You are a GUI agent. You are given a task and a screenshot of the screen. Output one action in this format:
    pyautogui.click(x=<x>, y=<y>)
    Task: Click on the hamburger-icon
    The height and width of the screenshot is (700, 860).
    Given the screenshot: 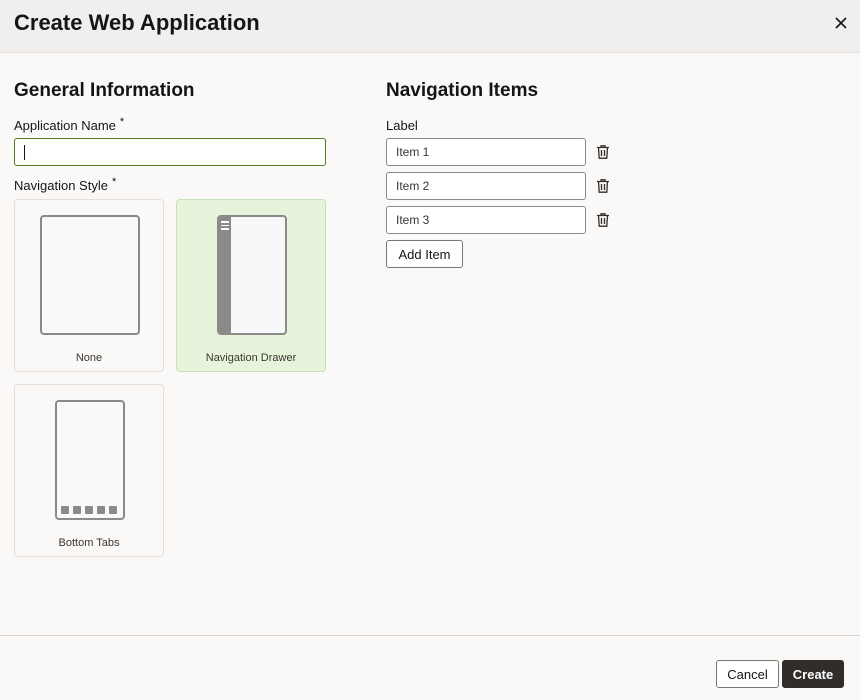 What is the action you would take?
    pyautogui.click(x=225, y=225)
    